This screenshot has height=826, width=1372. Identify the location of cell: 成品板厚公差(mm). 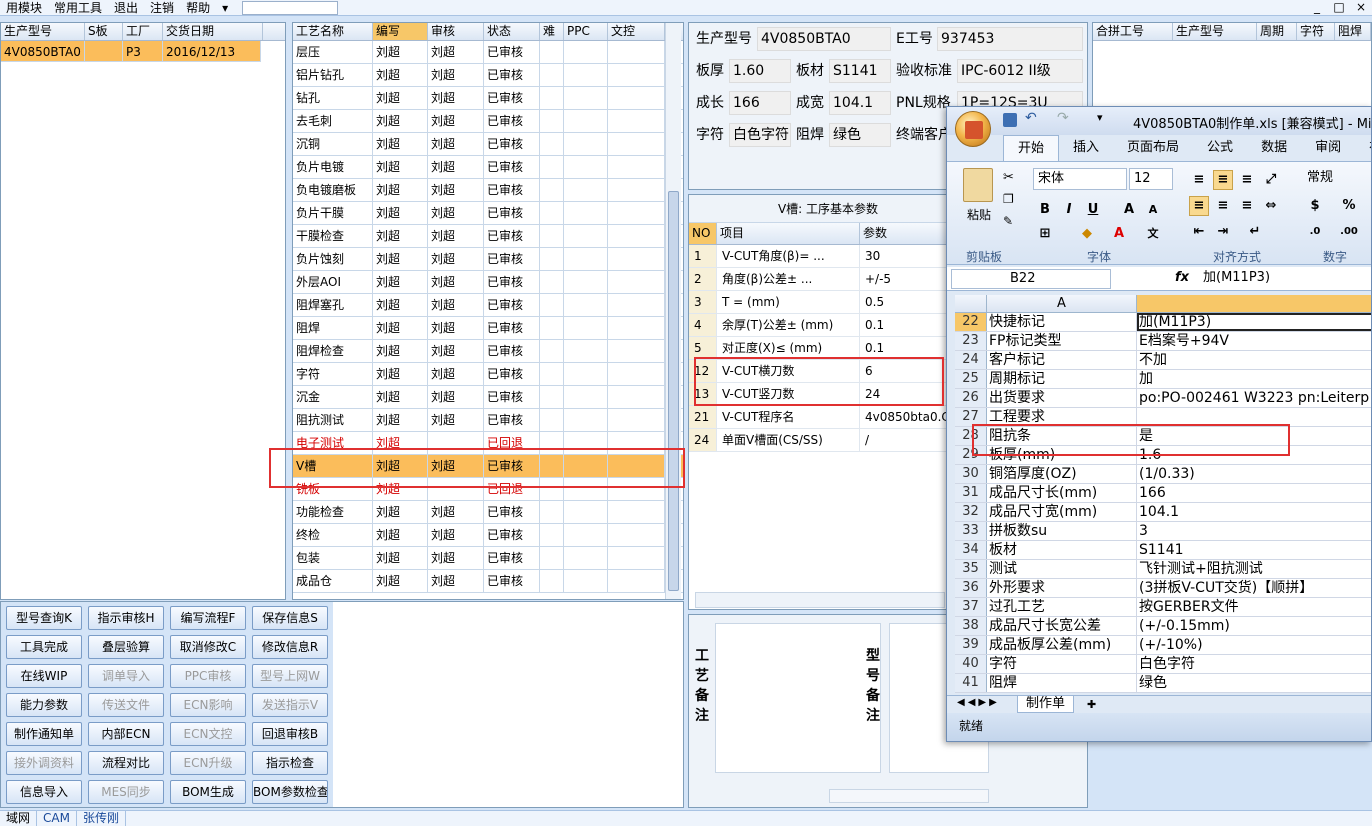
(1062, 645).